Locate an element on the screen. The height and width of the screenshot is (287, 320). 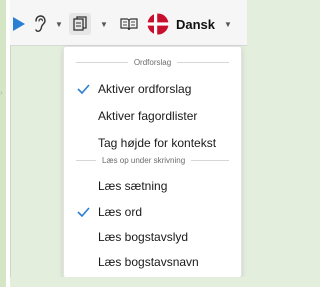
word-prediction-button-bg is located at coordinates (80, 24).